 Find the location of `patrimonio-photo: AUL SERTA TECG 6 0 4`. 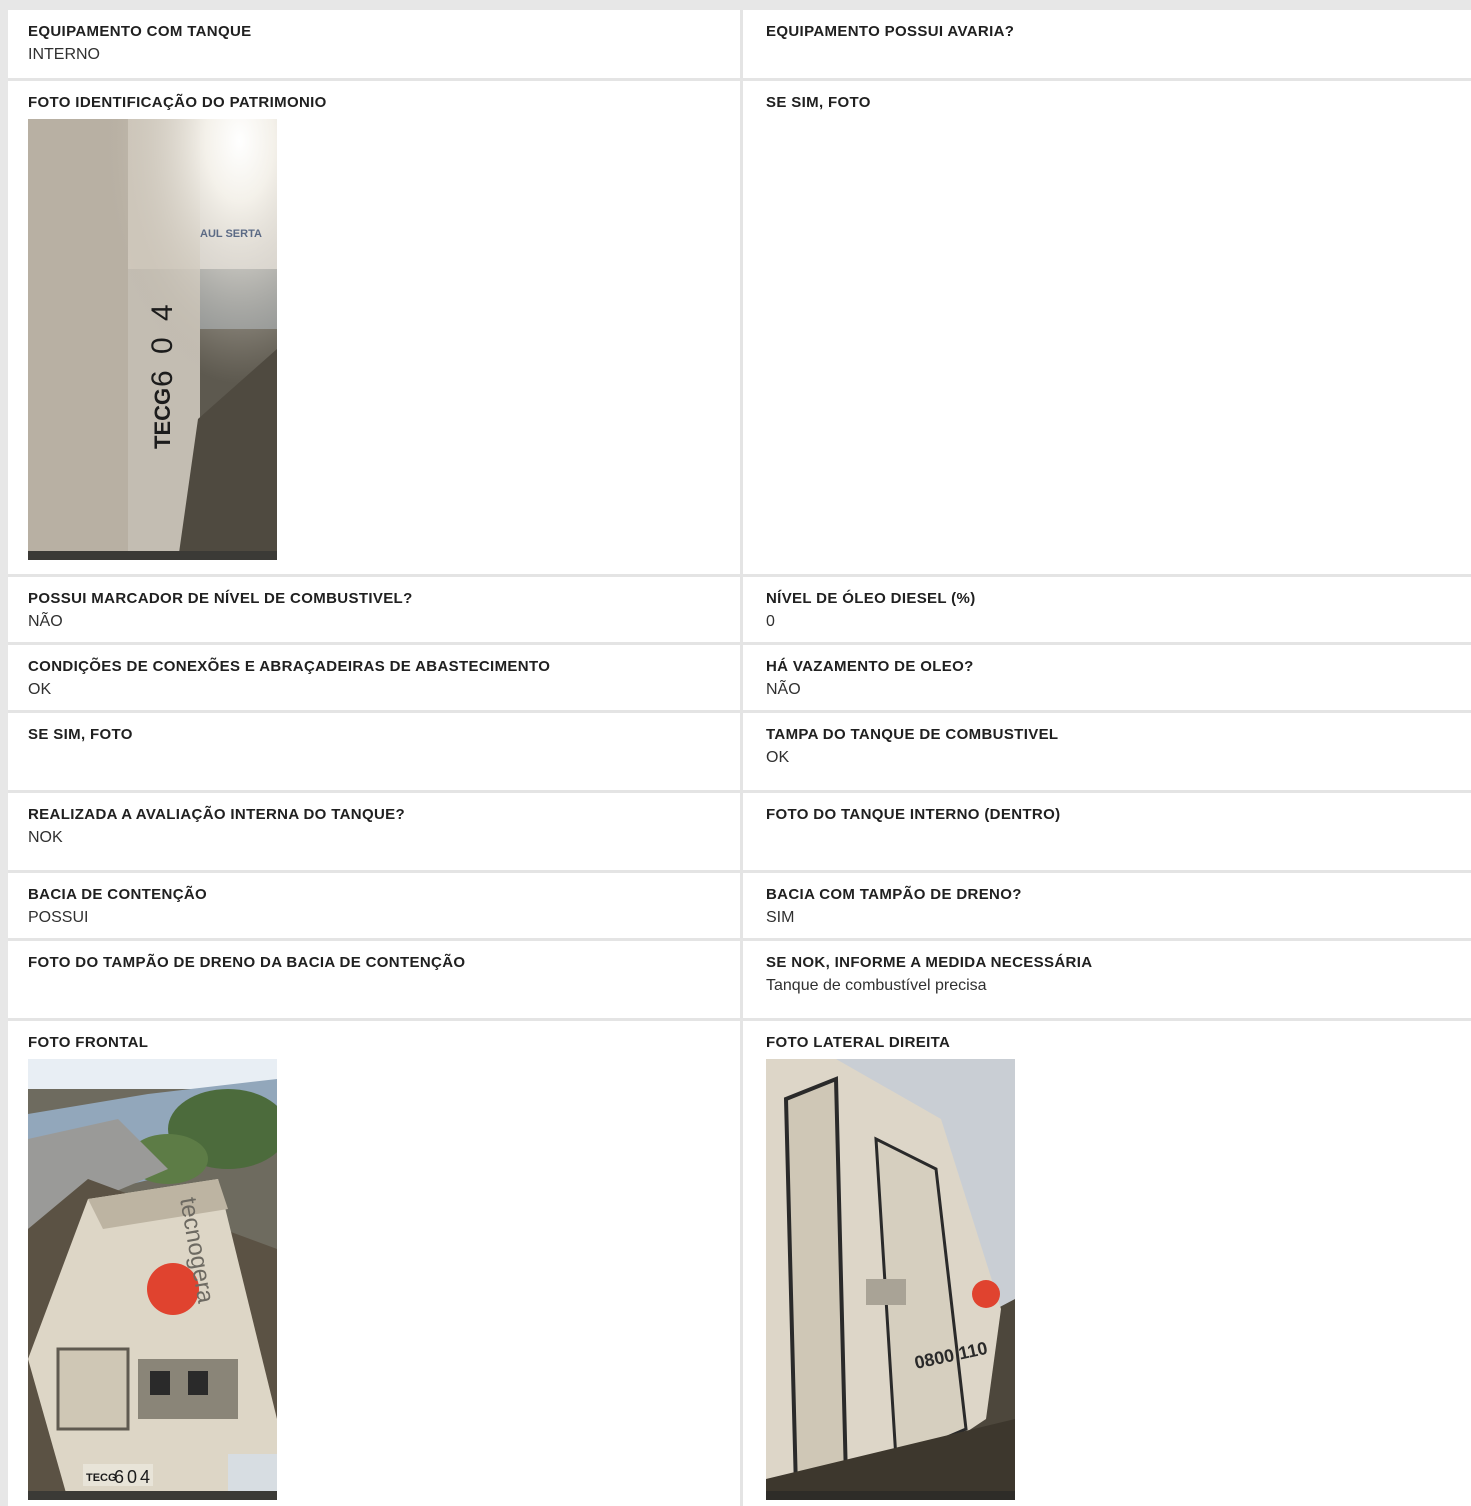

patrimonio-photo: AUL SERTA TECG 6 0 4 is located at coordinates (152, 339).